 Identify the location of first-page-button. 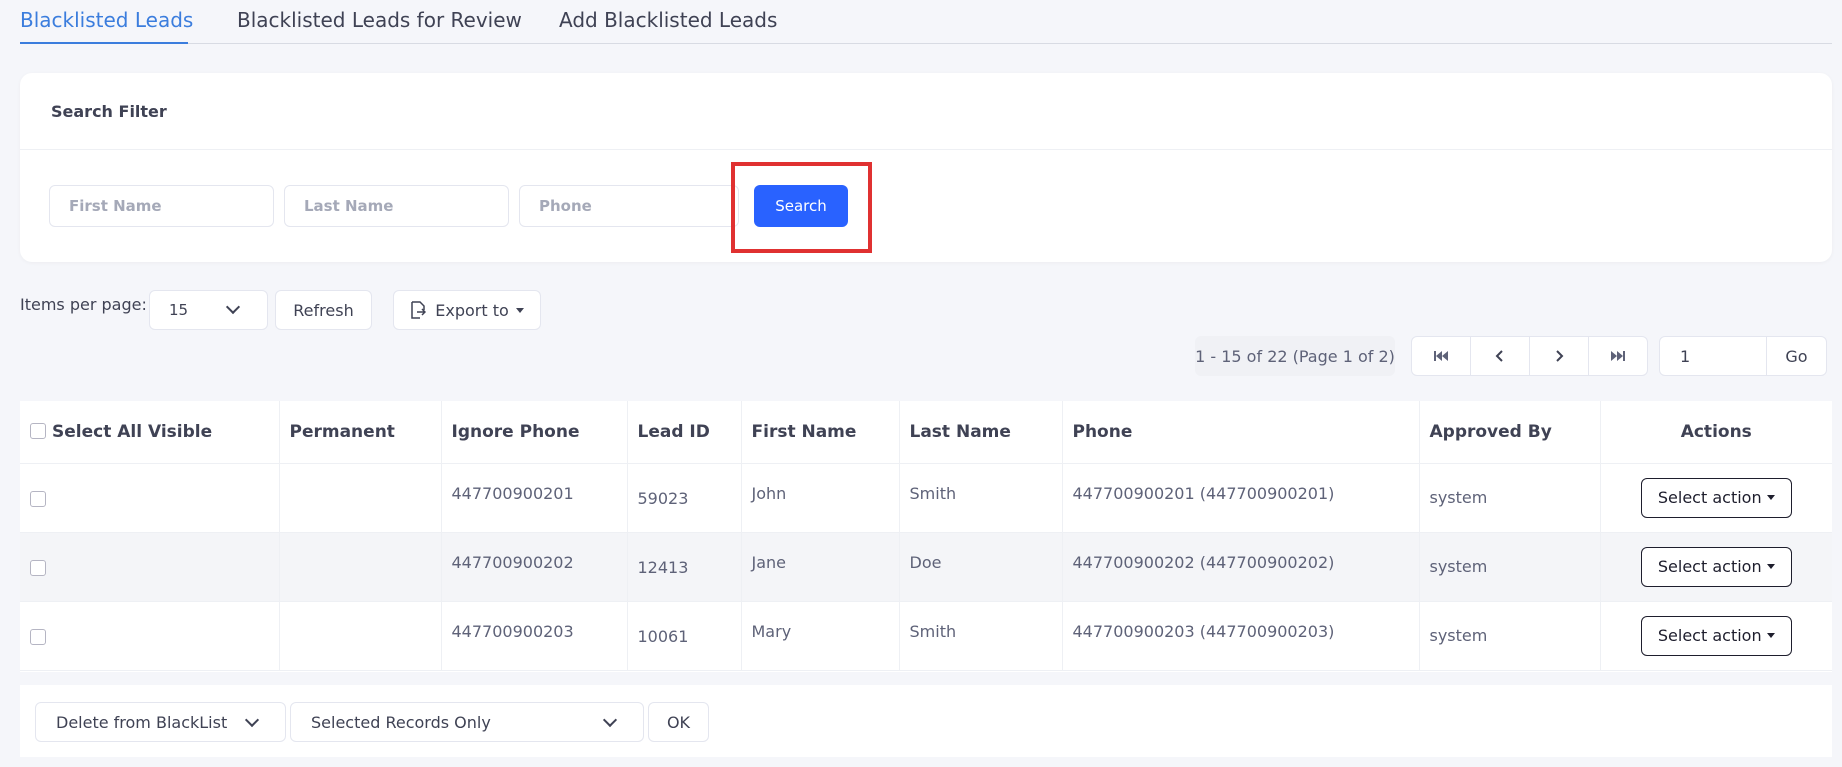
(1441, 356).